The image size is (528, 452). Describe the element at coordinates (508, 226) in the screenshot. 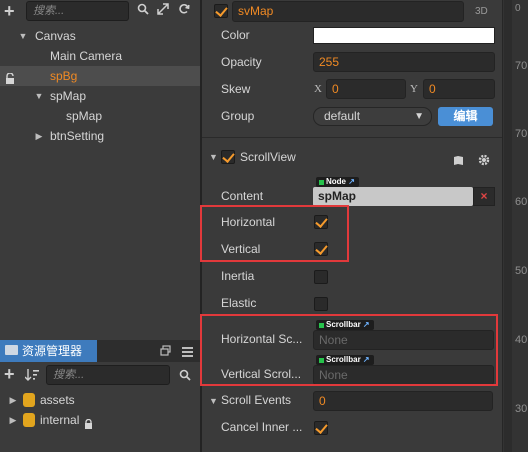

I see `inspector-scrollbar` at that location.